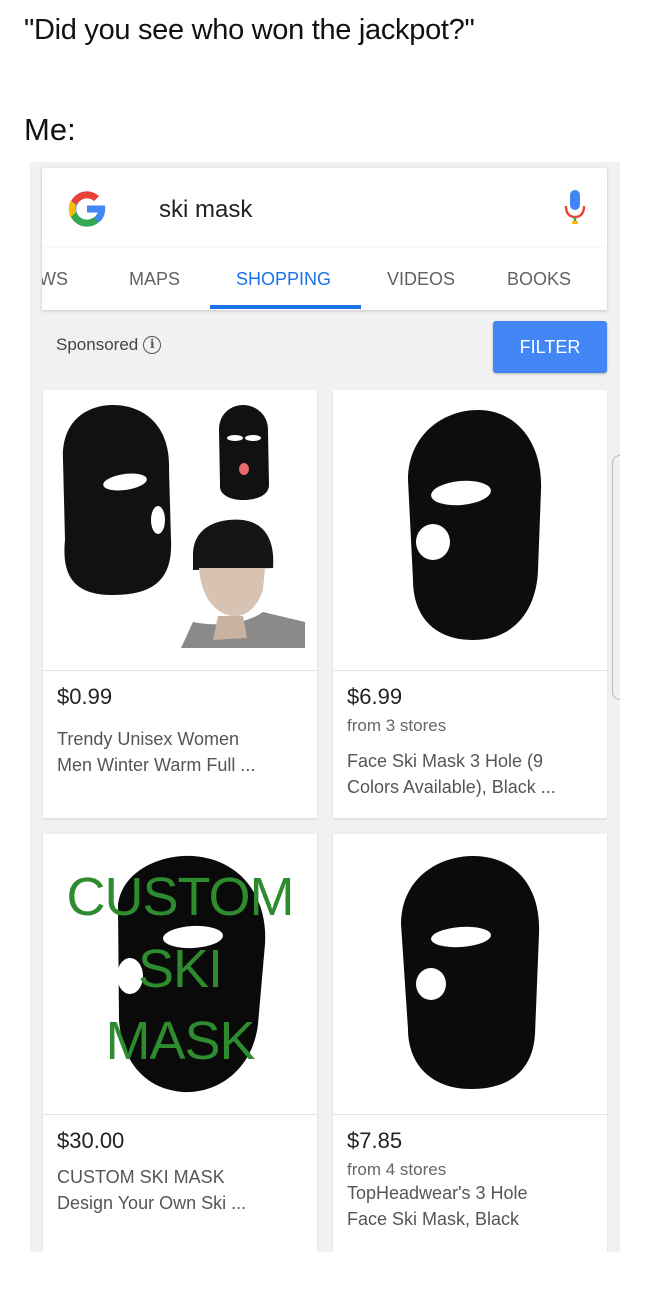 This screenshot has height=1308, width=650. I want to click on store-count: from 4 stores, so click(397, 1169).